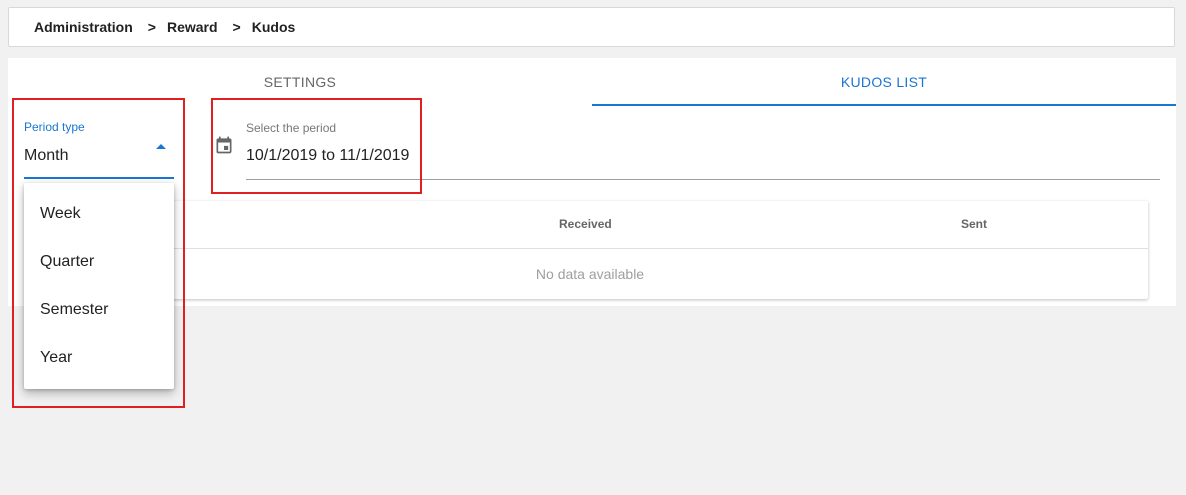  What do you see at coordinates (327, 156) in the screenshot?
I see `period-date-value: 10/1/2019 to 11/1/2019` at bounding box center [327, 156].